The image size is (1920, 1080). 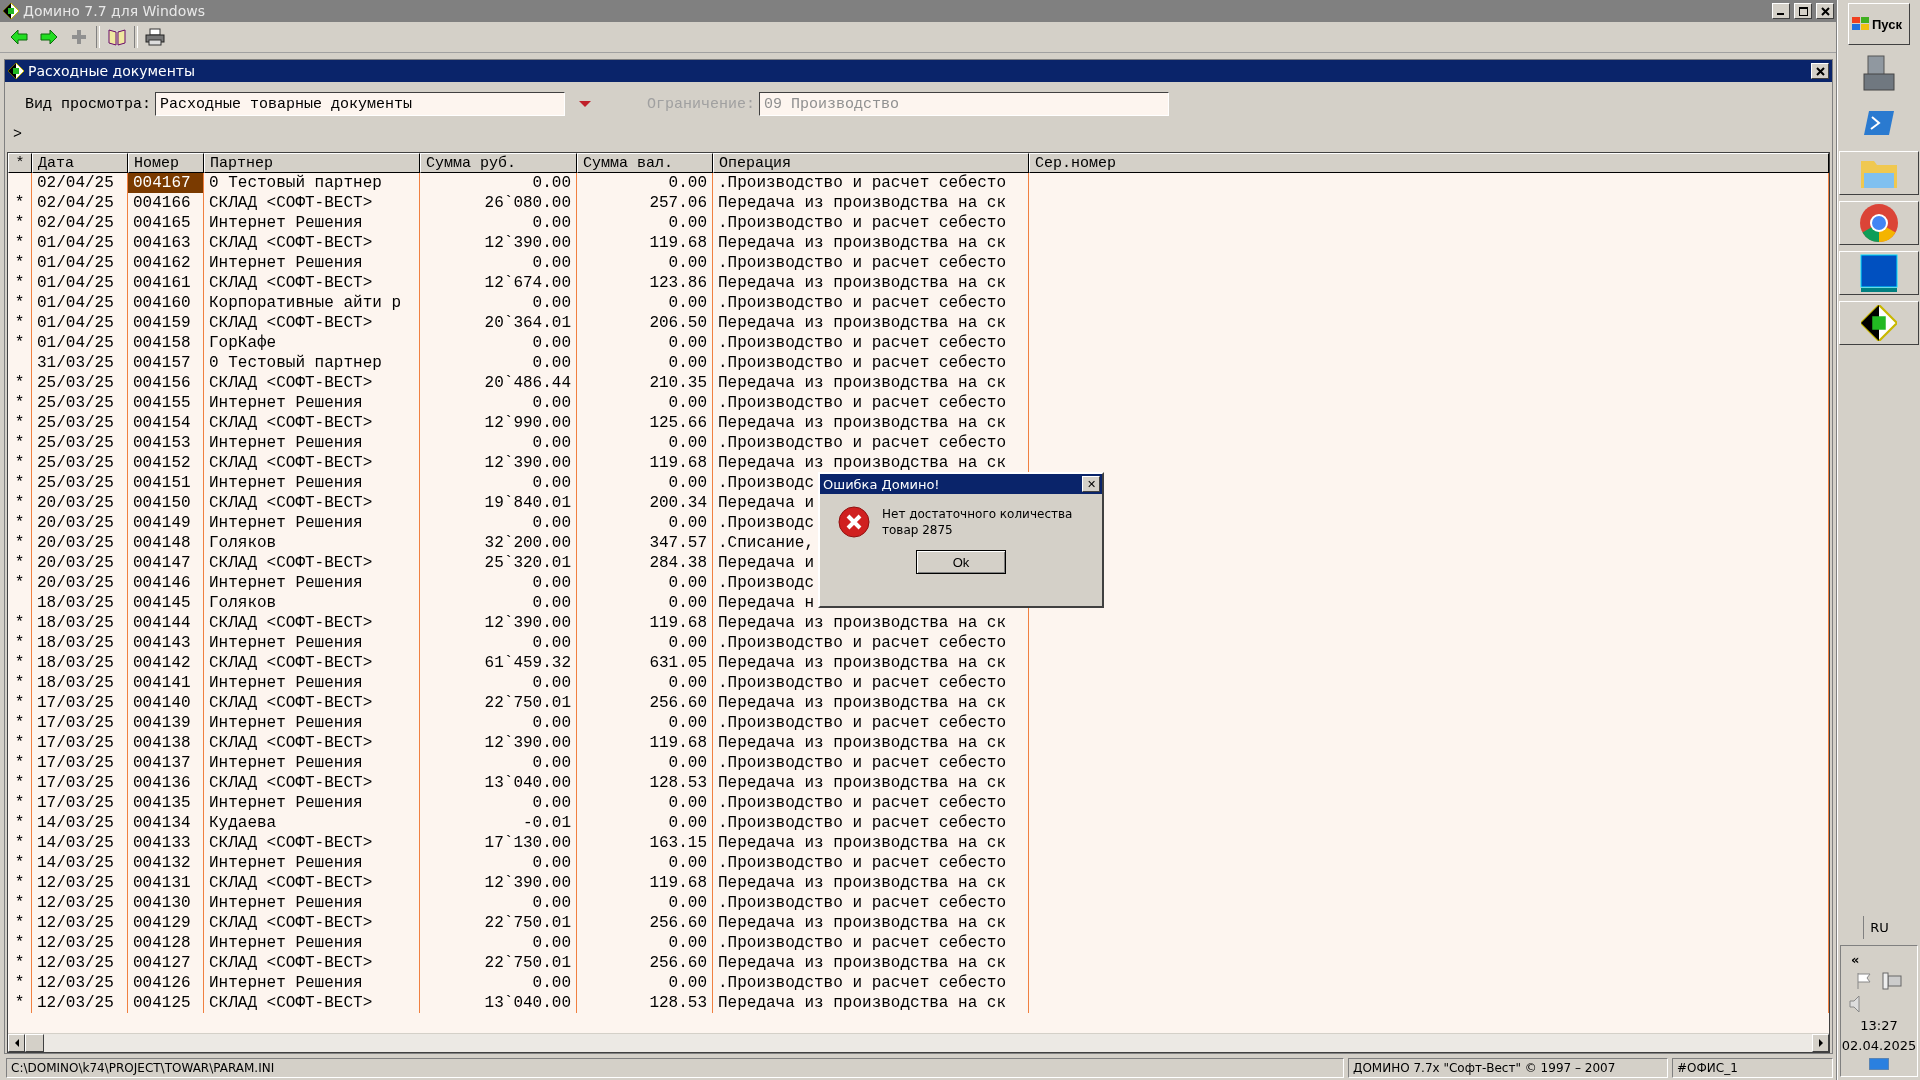 I want to click on printer-icon, so click(x=155, y=37).